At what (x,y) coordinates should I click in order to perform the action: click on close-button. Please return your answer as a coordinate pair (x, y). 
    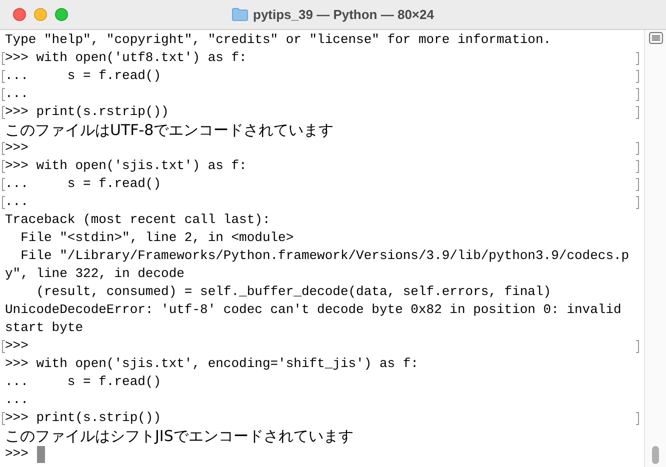
    Looking at the image, I should click on (19, 14).